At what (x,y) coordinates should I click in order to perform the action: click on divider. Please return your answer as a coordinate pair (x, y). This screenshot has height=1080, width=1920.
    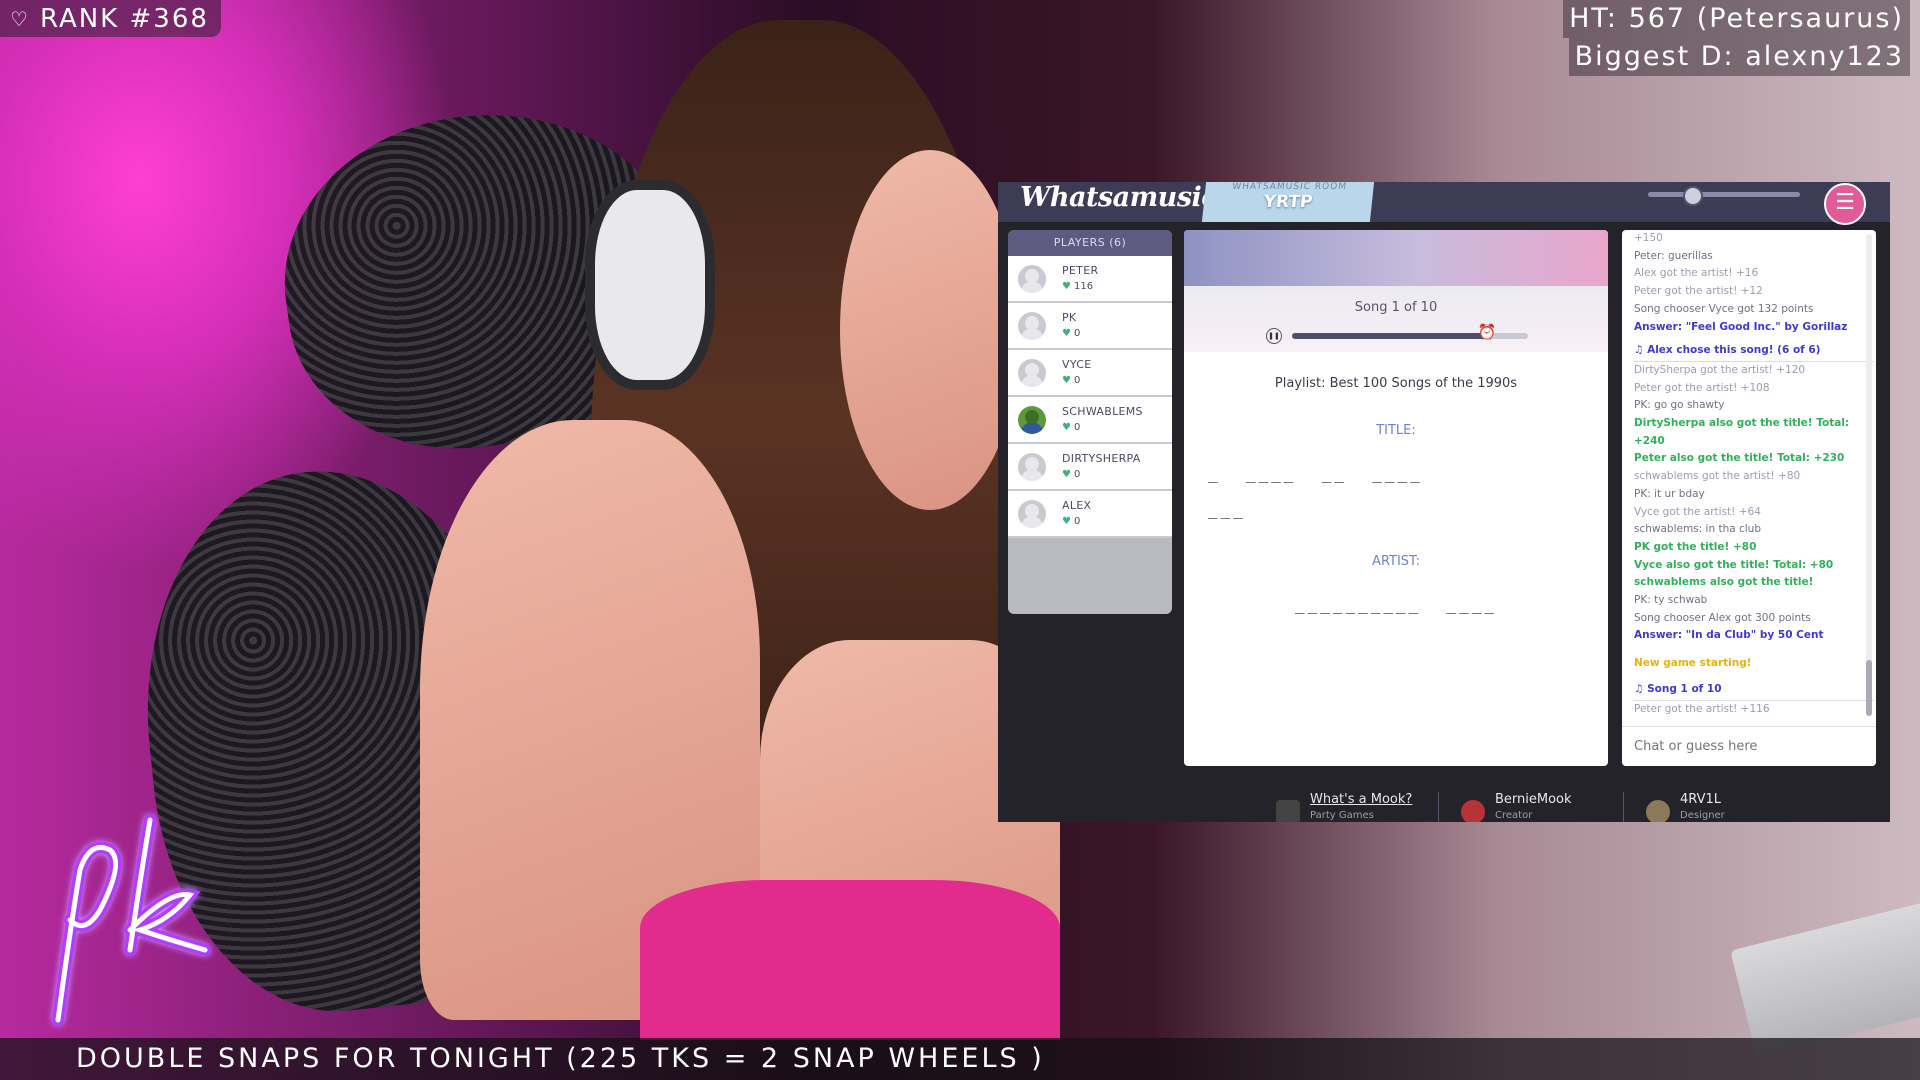
    Looking at the image, I should click on (1438, 807).